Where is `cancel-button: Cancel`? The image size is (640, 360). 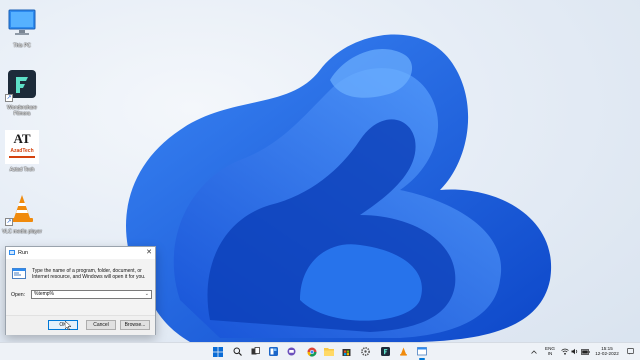
cancel-button: Cancel is located at coordinates (101, 325).